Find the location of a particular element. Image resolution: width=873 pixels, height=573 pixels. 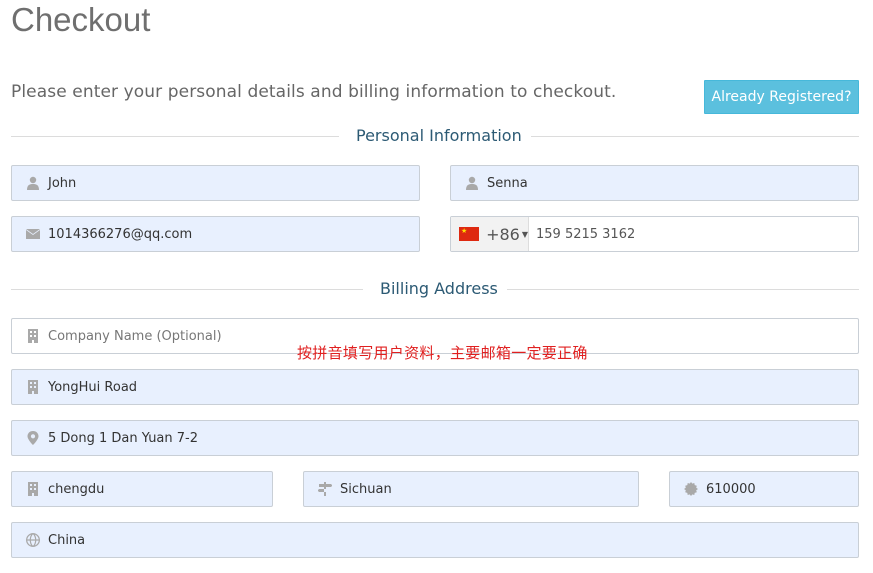

page-title: Checkout is located at coordinates (81, 19).